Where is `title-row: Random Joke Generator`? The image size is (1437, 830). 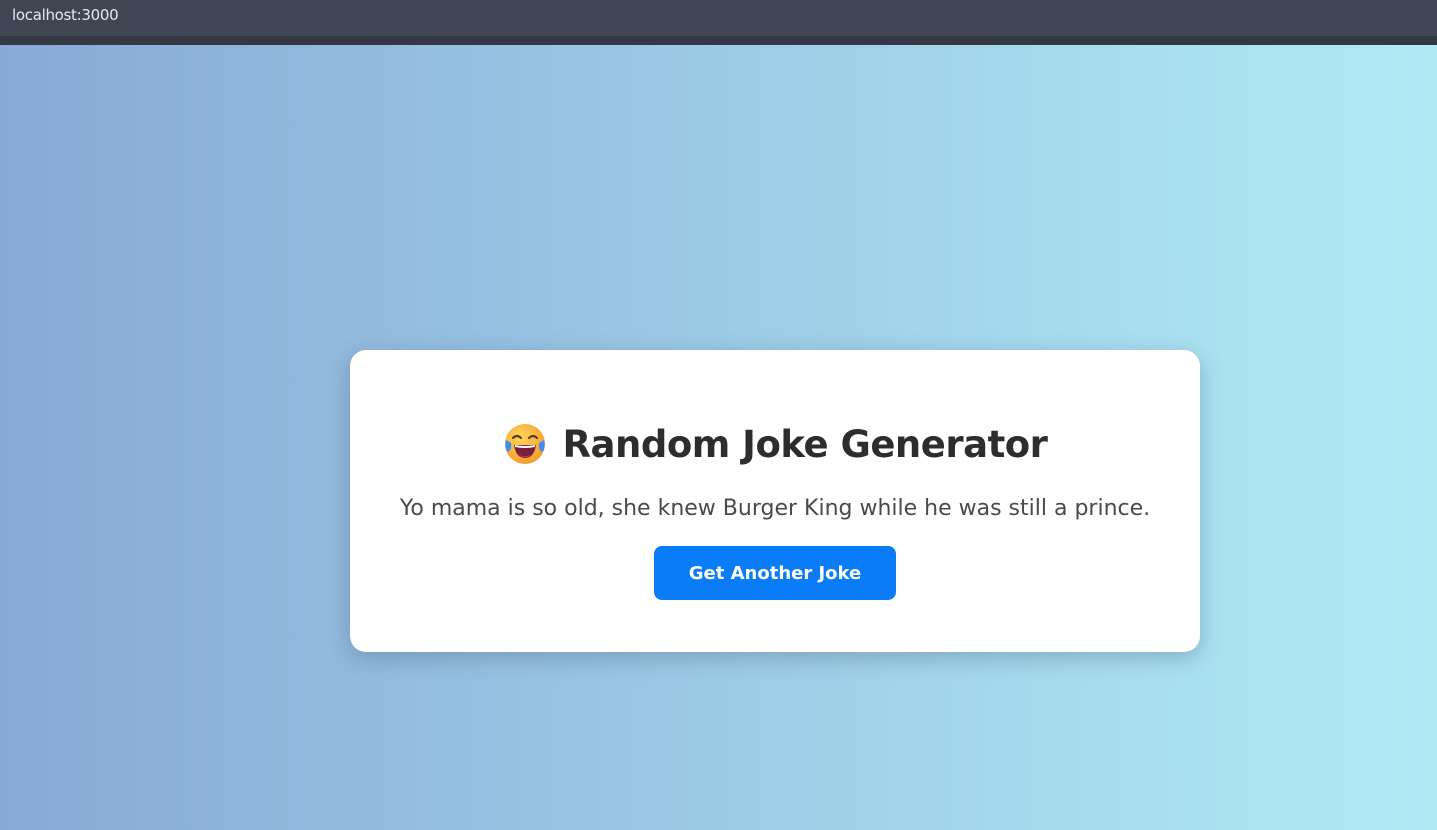
title-row: Random Joke Generator is located at coordinates (775, 444).